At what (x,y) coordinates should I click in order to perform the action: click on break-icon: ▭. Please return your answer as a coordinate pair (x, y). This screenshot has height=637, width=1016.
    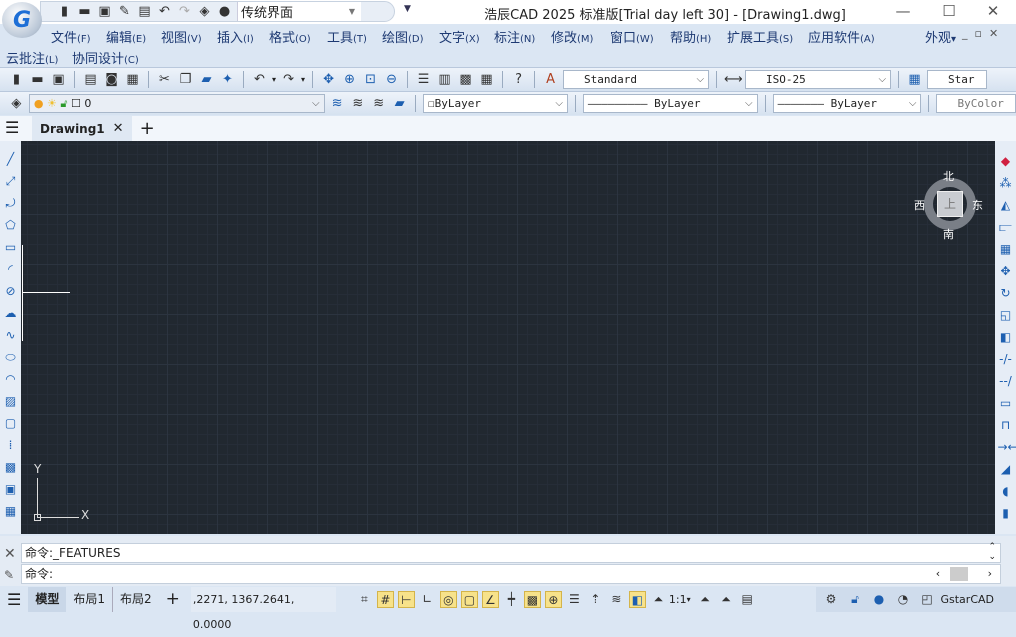
    Looking at the image, I should click on (1006, 403).